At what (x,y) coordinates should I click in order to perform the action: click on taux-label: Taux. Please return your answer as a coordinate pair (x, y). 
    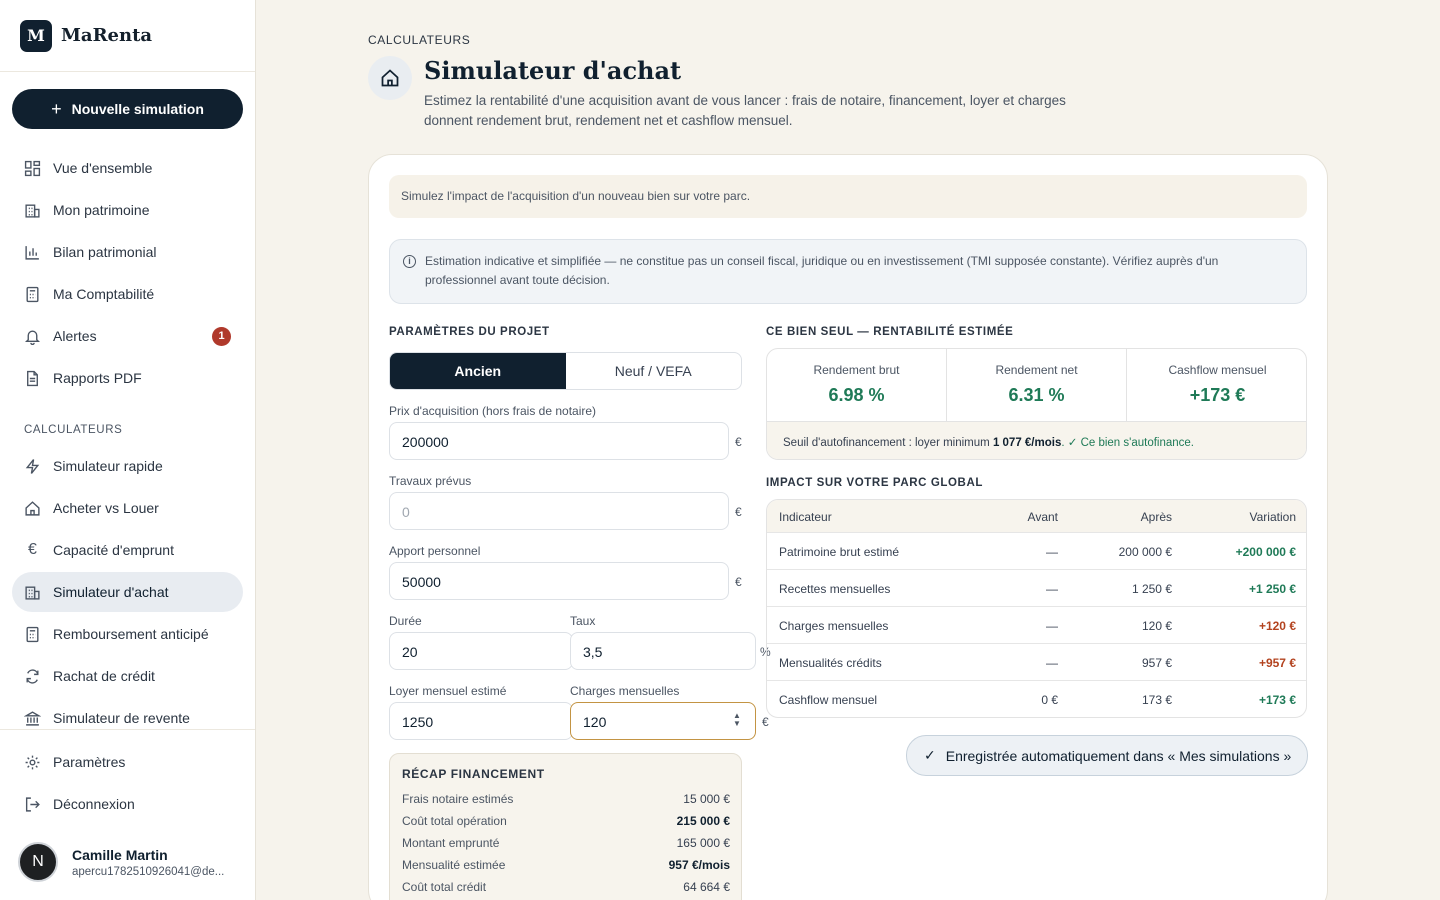
    Looking at the image, I should click on (583, 621).